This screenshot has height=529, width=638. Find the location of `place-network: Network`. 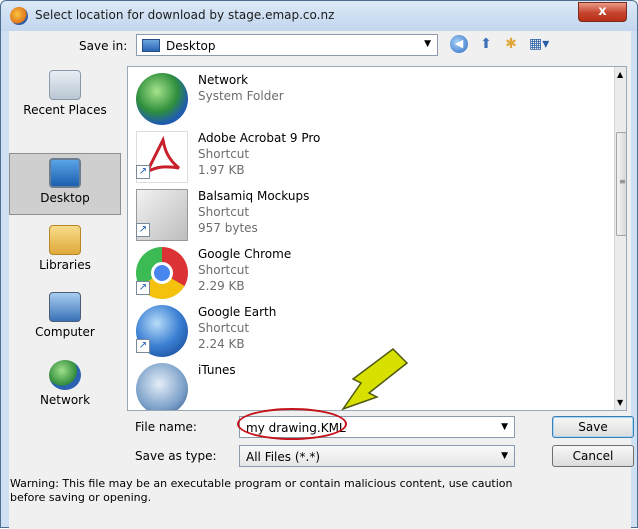

place-network: Network is located at coordinates (65, 386).